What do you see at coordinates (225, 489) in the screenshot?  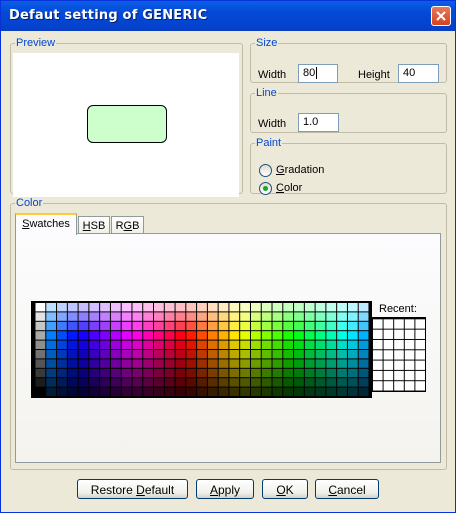 I see `apply-button: Apply` at bounding box center [225, 489].